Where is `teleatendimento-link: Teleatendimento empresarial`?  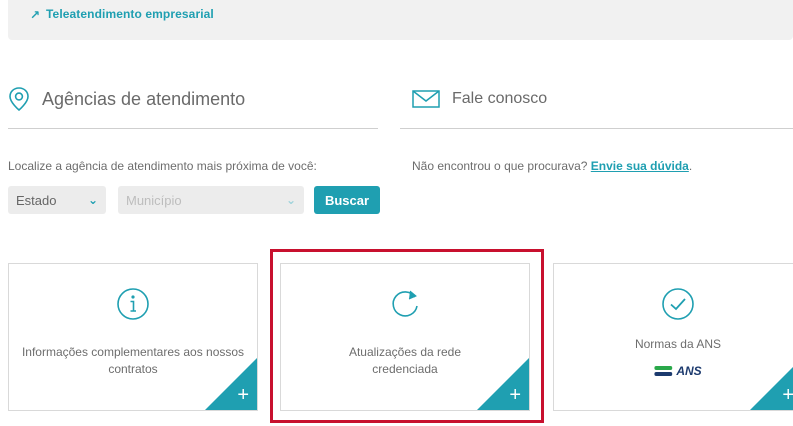
teleatendimento-link: Teleatendimento empresarial is located at coordinates (130, 14).